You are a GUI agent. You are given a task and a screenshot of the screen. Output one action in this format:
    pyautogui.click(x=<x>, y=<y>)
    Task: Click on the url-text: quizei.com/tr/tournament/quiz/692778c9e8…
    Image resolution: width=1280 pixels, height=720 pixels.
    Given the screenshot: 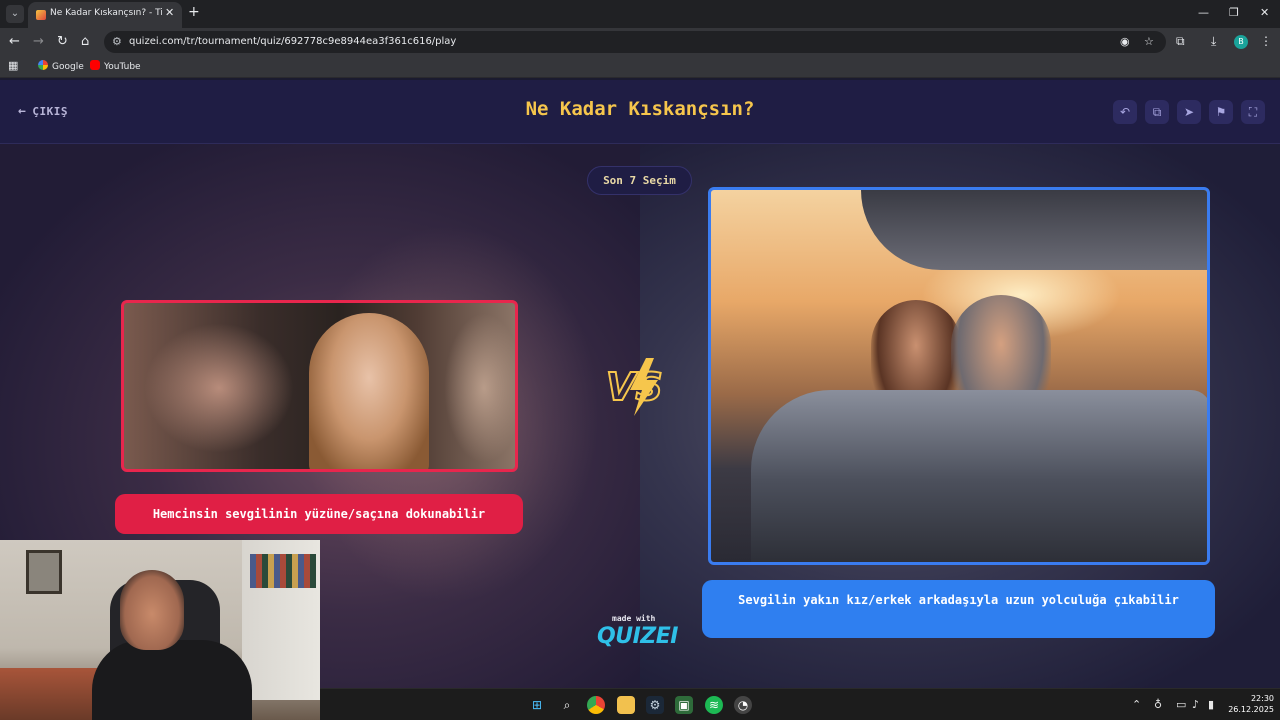 What is the action you would take?
    pyautogui.click(x=293, y=41)
    